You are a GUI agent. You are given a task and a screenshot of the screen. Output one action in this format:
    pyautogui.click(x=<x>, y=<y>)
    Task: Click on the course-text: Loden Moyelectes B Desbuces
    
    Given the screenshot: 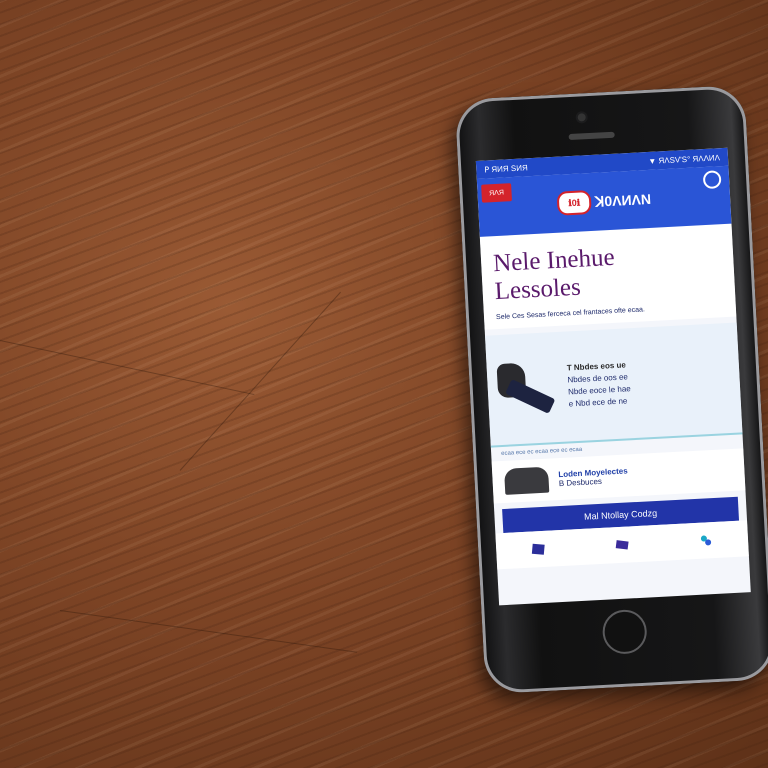 What is the action you would take?
    pyautogui.click(x=593, y=477)
    